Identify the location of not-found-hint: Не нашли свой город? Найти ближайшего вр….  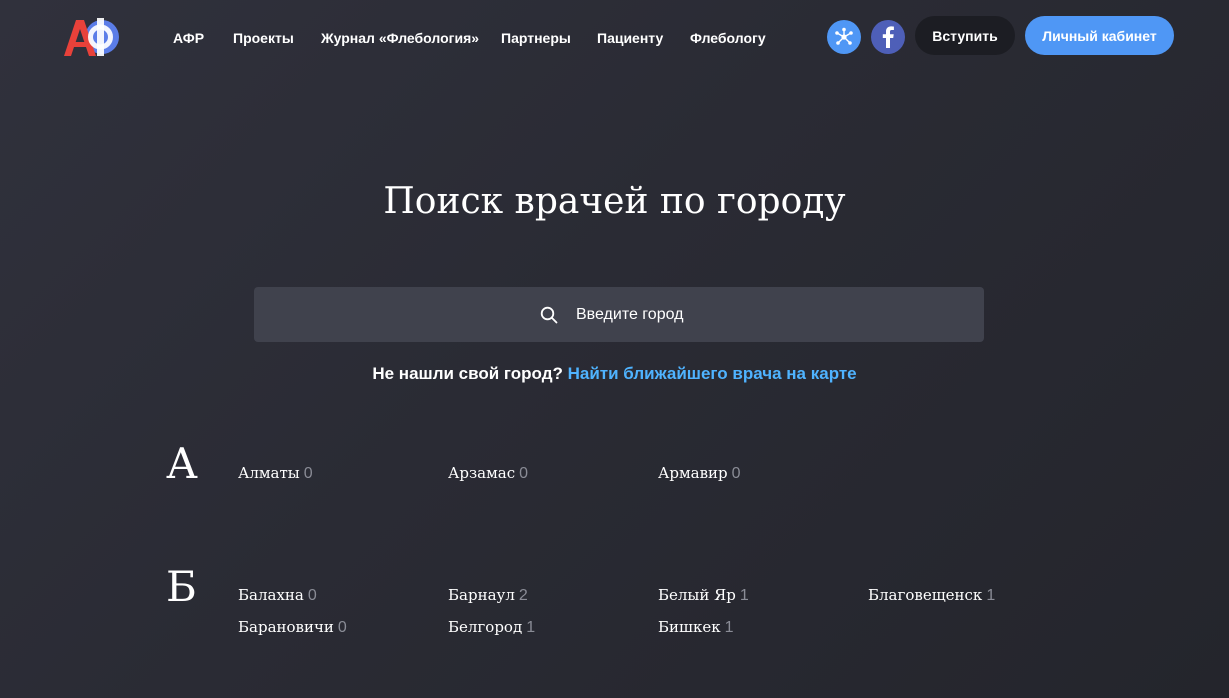
(614, 374).